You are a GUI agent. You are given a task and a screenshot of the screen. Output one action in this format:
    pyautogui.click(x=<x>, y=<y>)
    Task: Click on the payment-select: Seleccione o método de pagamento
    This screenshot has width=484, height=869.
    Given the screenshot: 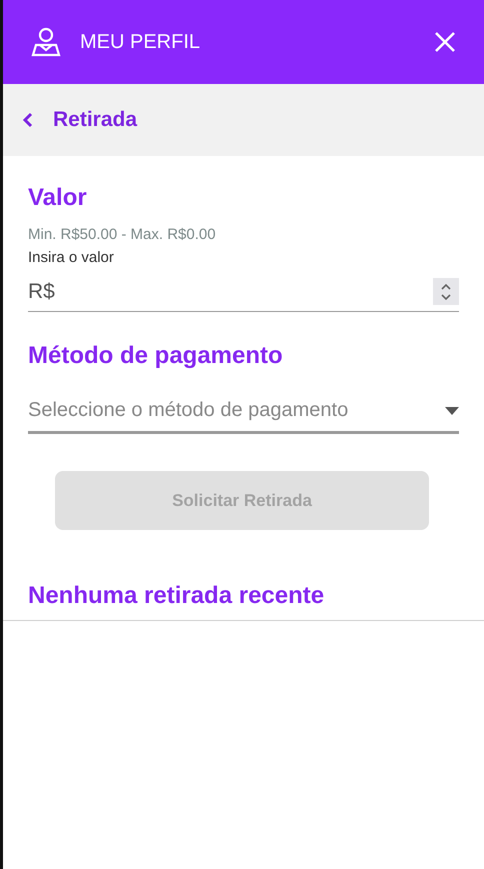 What is the action you would take?
    pyautogui.click(x=243, y=412)
    